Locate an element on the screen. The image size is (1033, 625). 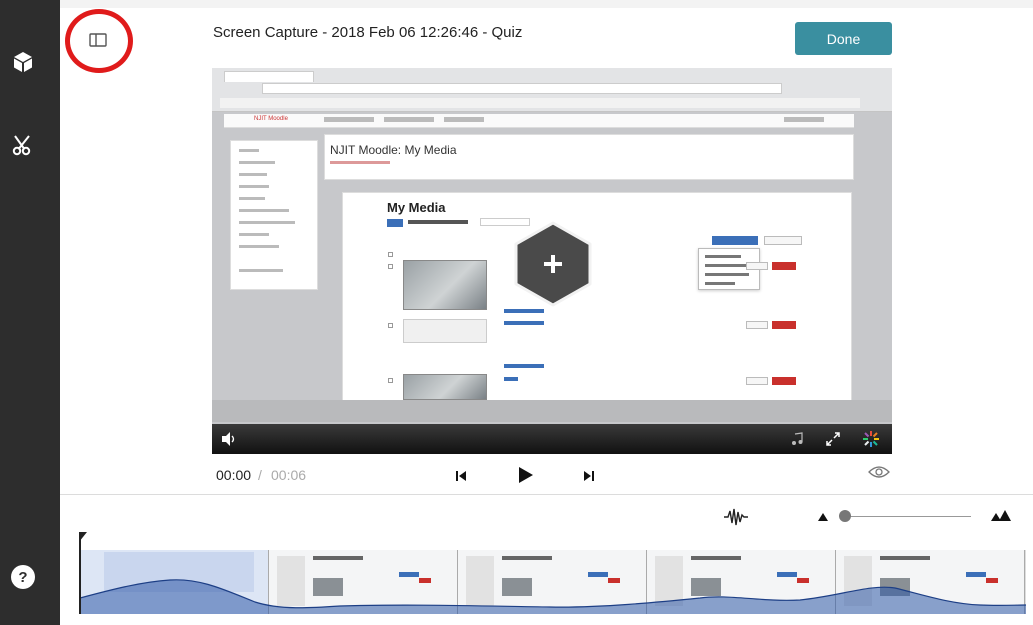
timeline-playhead is located at coordinates (80, 573).